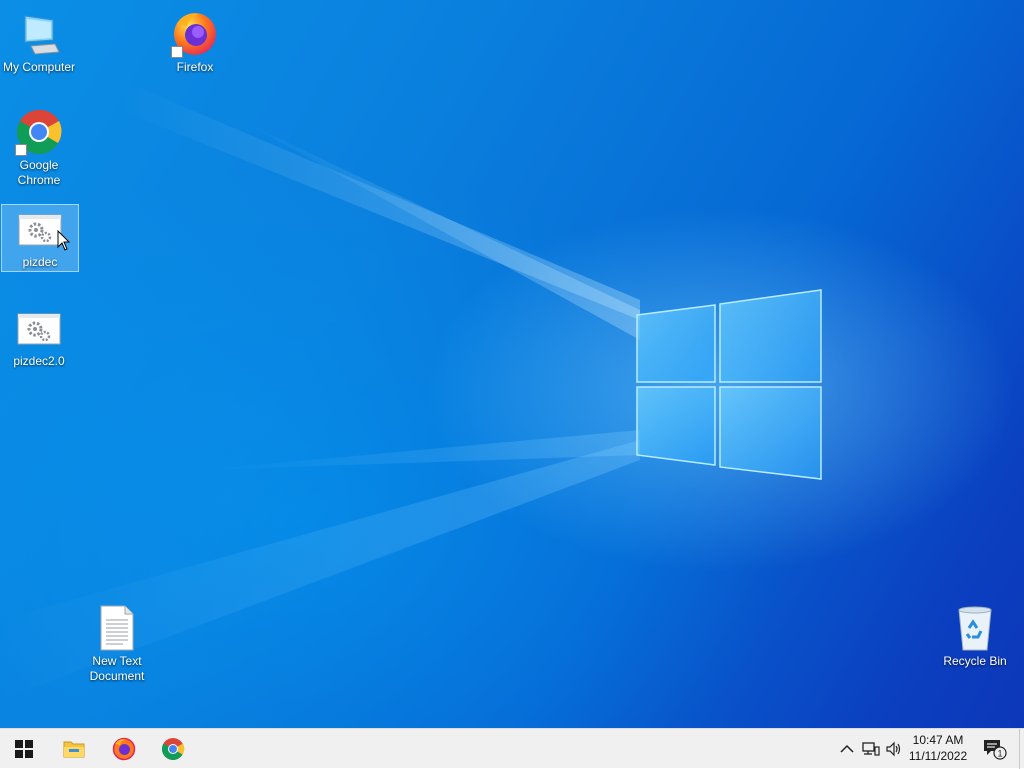 The height and width of the screenshot is (769, 1024). Describe the element at coordinates (938, 756) in the screenshot. I see `clock-date: 11/11/2022` at that location.